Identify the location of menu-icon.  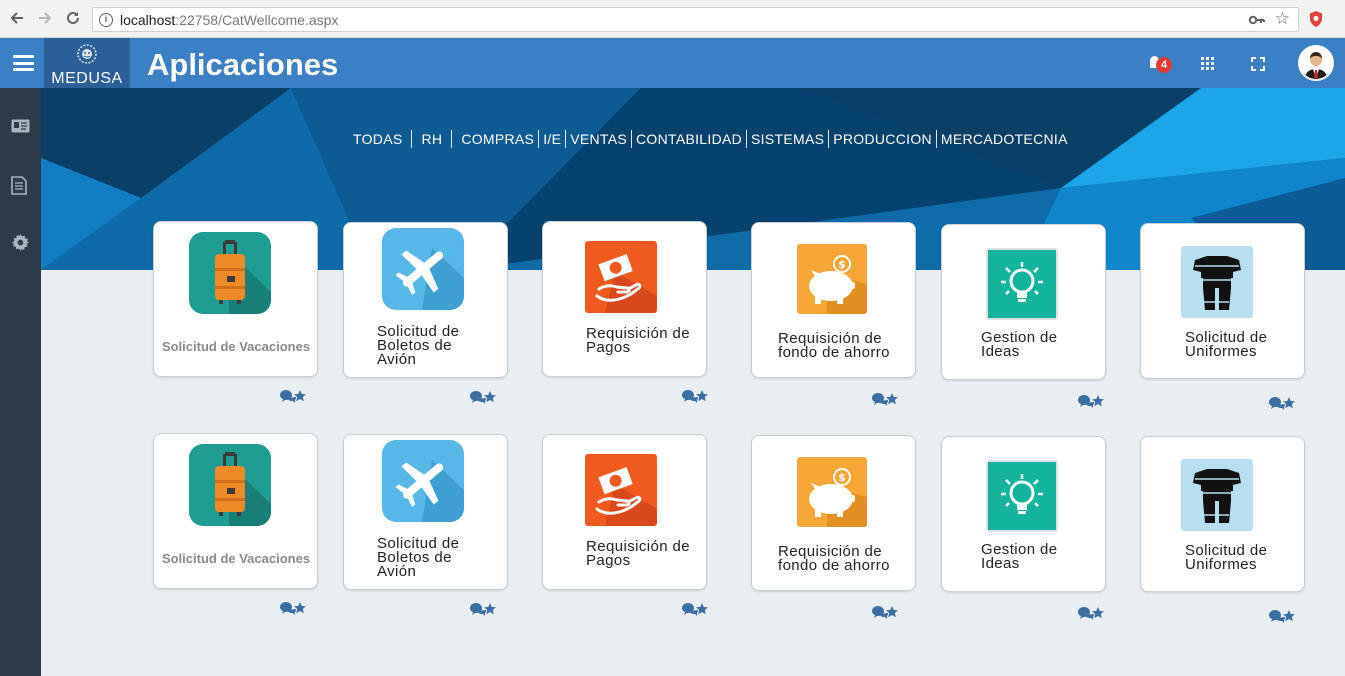
(23, 63).